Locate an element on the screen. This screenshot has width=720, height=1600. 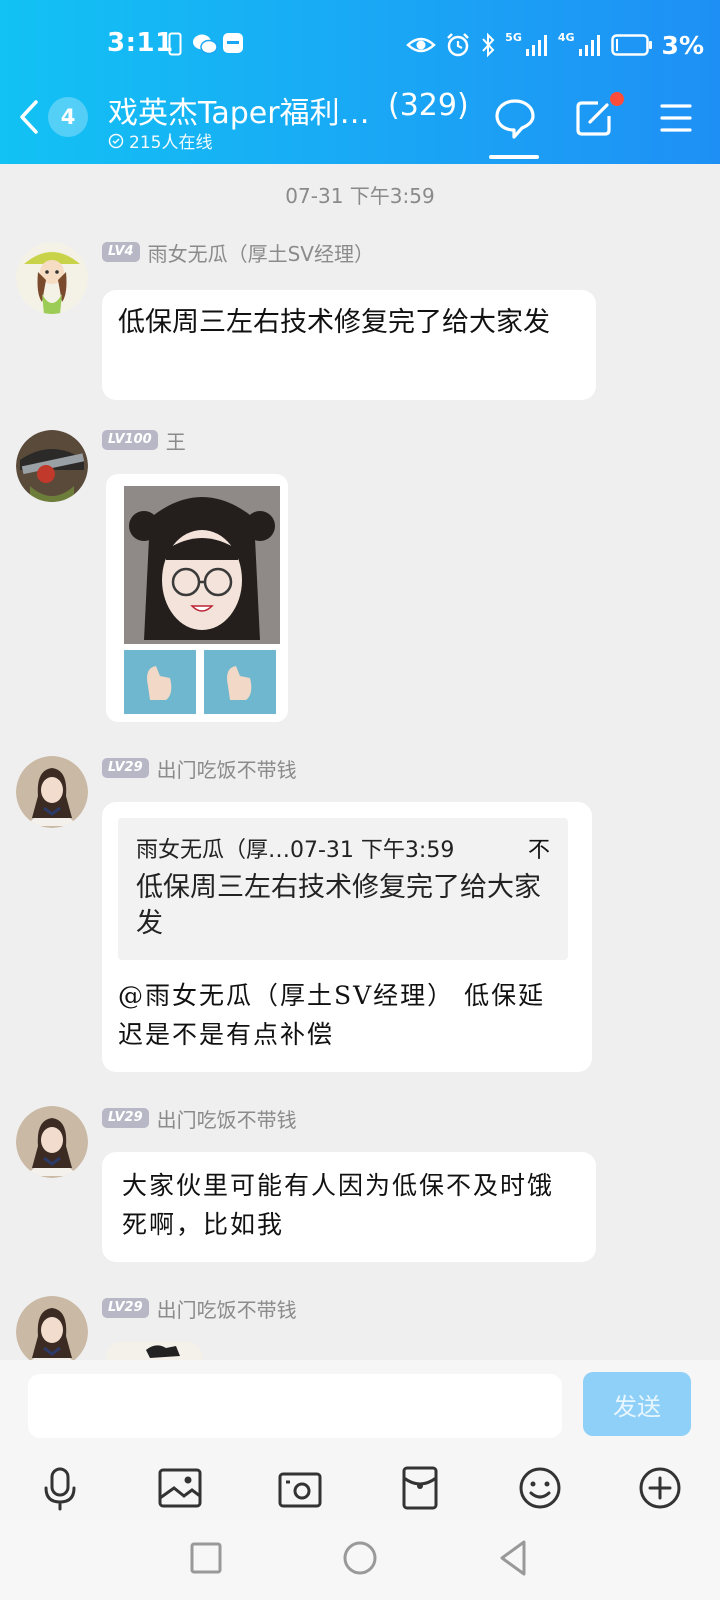
sticker-partial is located at coordinates (163, 1351).